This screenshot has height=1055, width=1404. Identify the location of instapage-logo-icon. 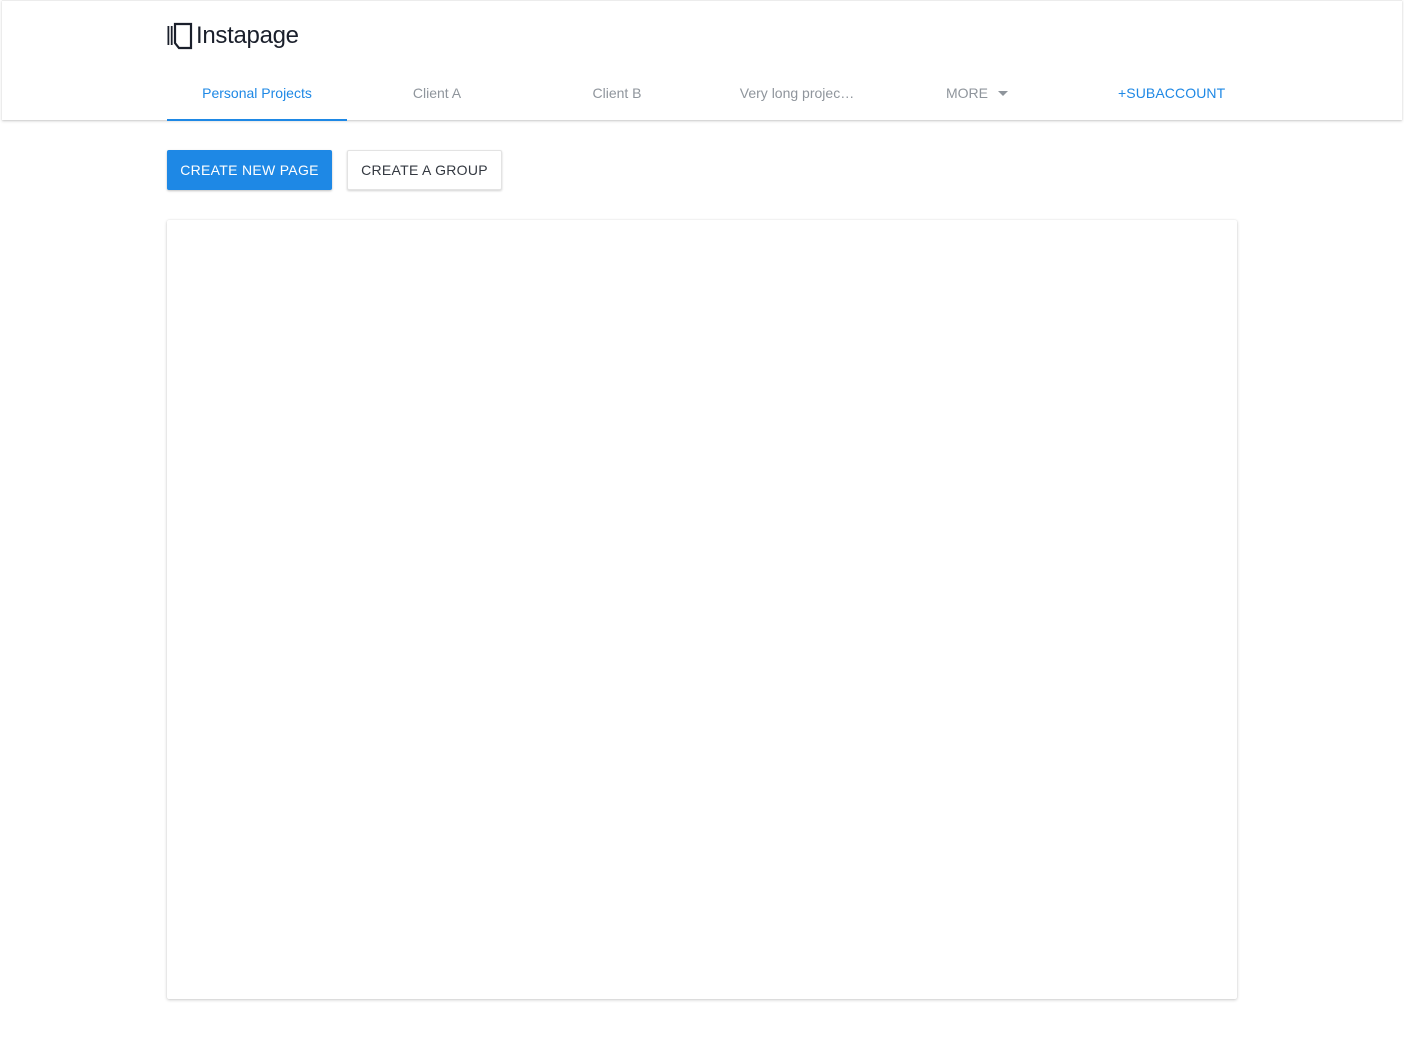
(180, 36).